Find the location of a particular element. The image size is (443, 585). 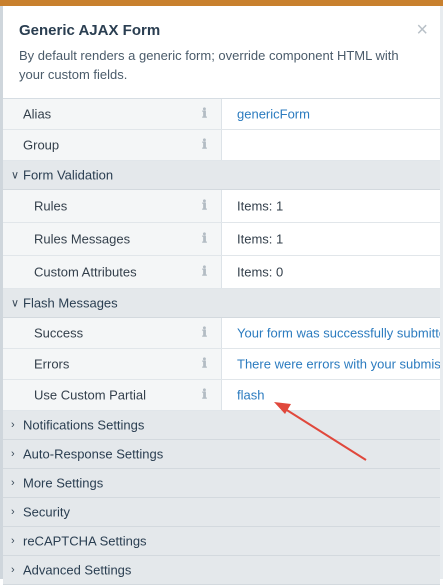

property-label-rules-messages: Rules Messages is located at coordinates (82, 239).